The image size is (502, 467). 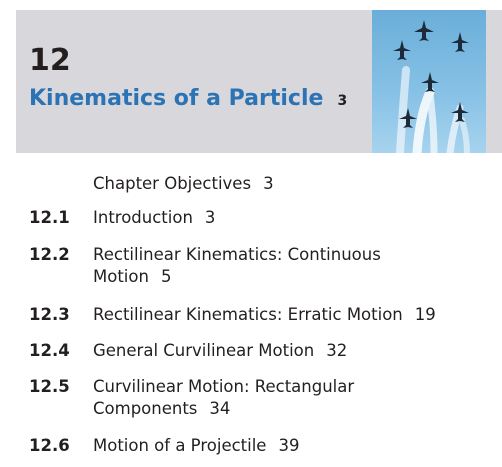 What do you see at coordinates (204, 350) in the screenshot?
I see `toc-title: General Curvilinear Motion` at bounding box center [204, 350].